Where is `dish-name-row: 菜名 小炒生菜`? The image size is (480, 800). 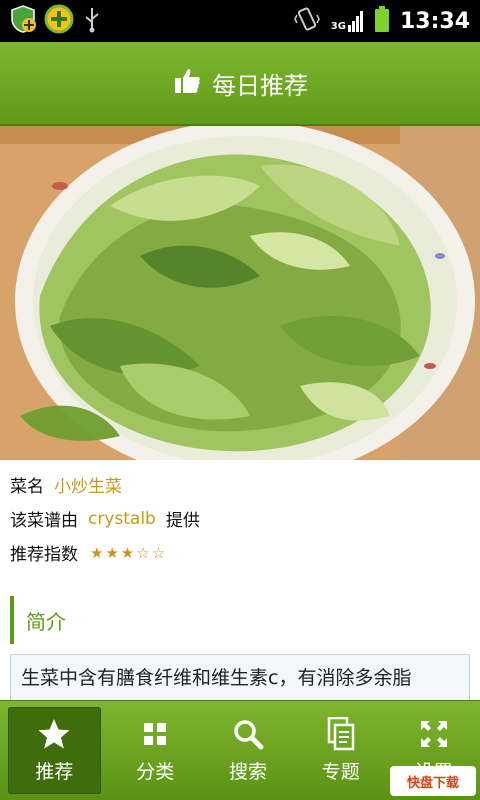
dish-name-row: 菜名 小炒生菜 is located at coordinates (66, 484).